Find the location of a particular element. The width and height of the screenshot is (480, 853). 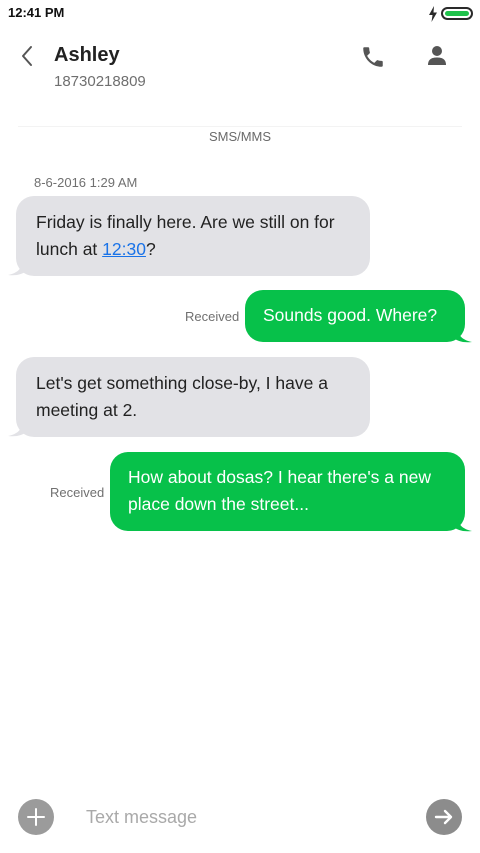

message-text-end: ? is located at coordinates (150, 249).